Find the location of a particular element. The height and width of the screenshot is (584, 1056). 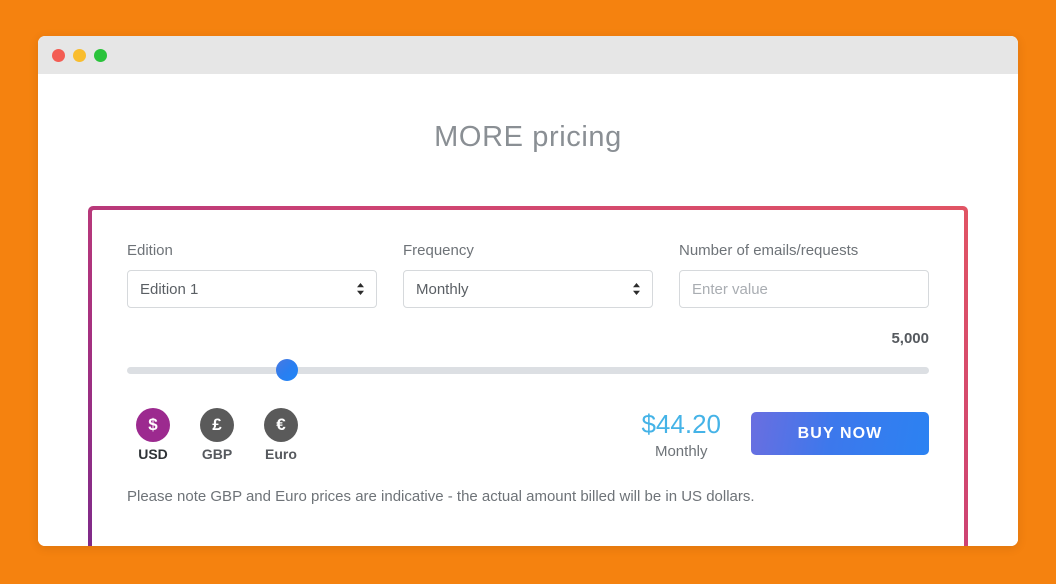

currency-label: Euro is located at coordinates (281, 454).